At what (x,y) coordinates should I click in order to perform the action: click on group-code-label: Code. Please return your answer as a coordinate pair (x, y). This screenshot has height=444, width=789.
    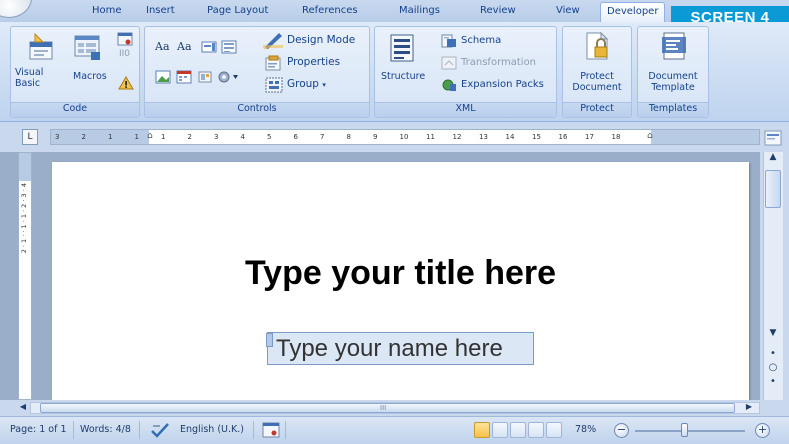
    Looking at the image, I should click on (75, 109).